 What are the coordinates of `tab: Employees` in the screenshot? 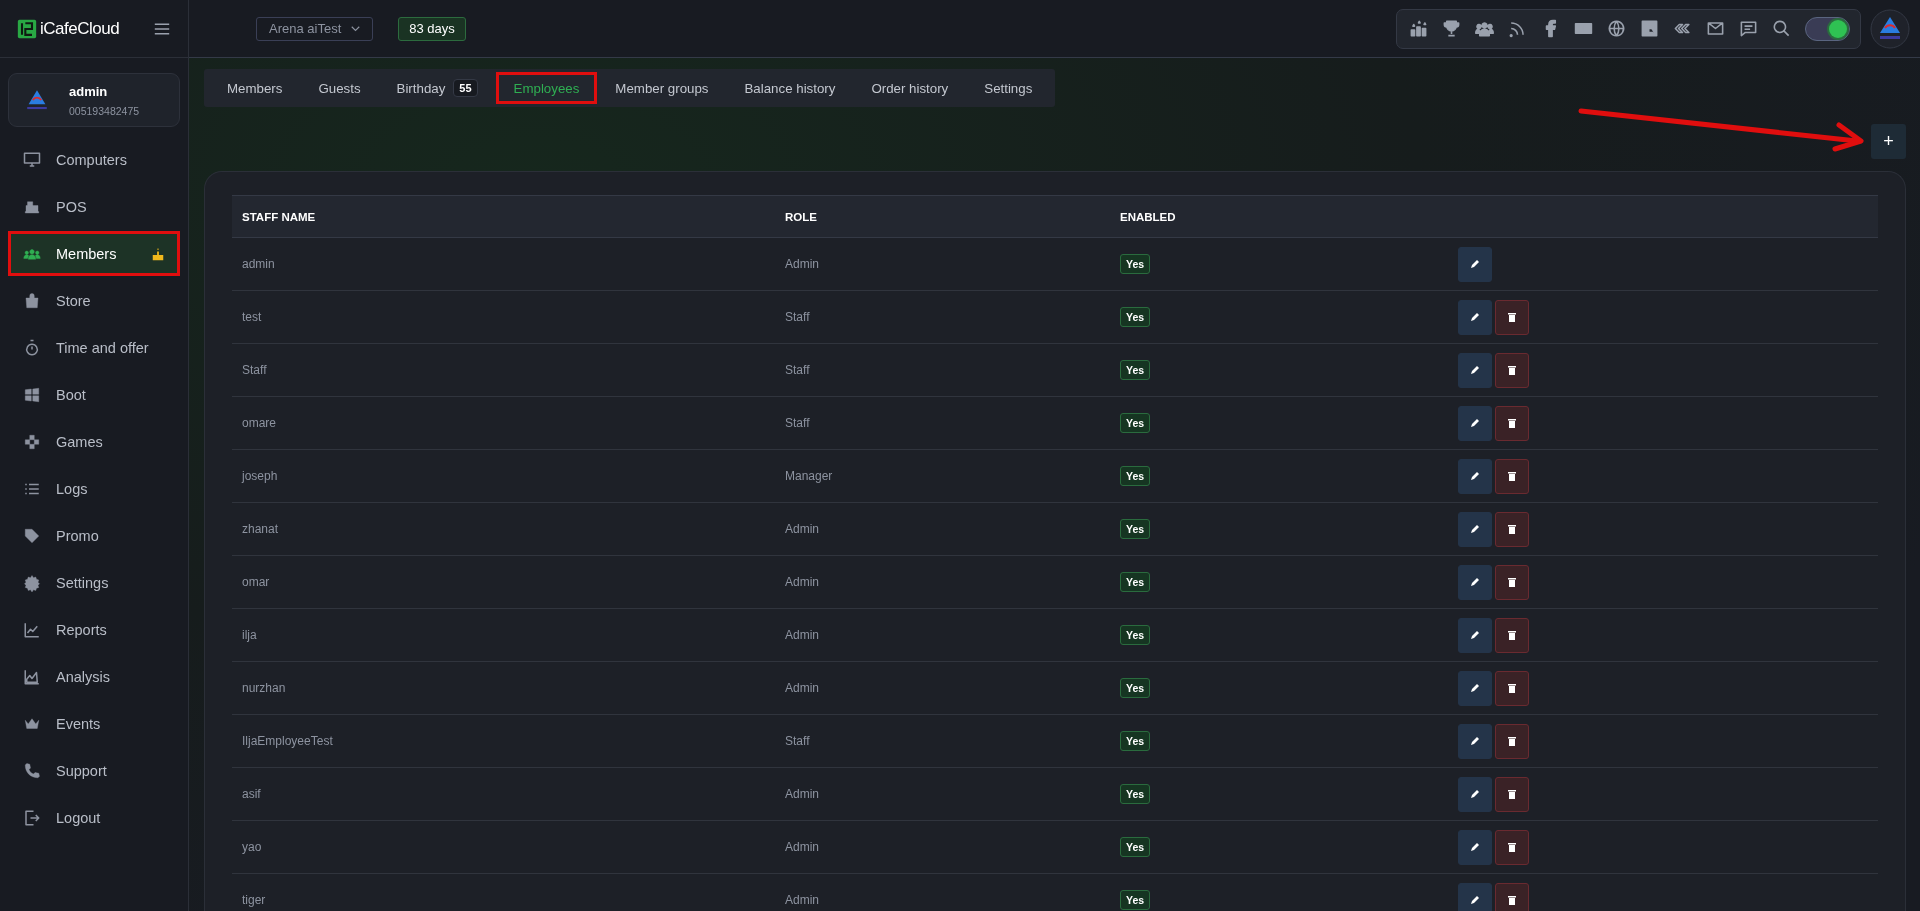 It's located at (546, 88).